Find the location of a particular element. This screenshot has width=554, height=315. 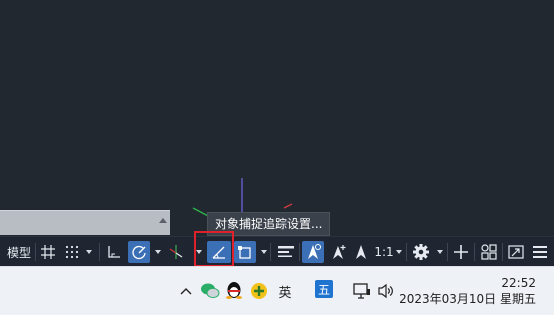

ortho-button is located at coordinates (114, 252).